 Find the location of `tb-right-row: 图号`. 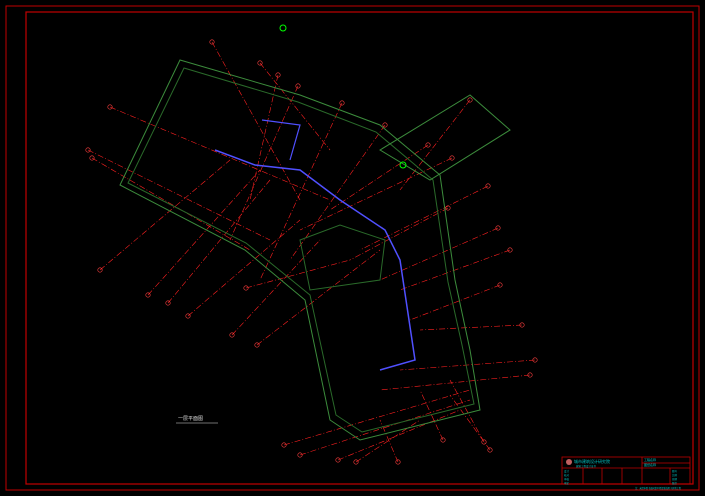

tb-right-row: 图号 is located at coordinates (675, 471).